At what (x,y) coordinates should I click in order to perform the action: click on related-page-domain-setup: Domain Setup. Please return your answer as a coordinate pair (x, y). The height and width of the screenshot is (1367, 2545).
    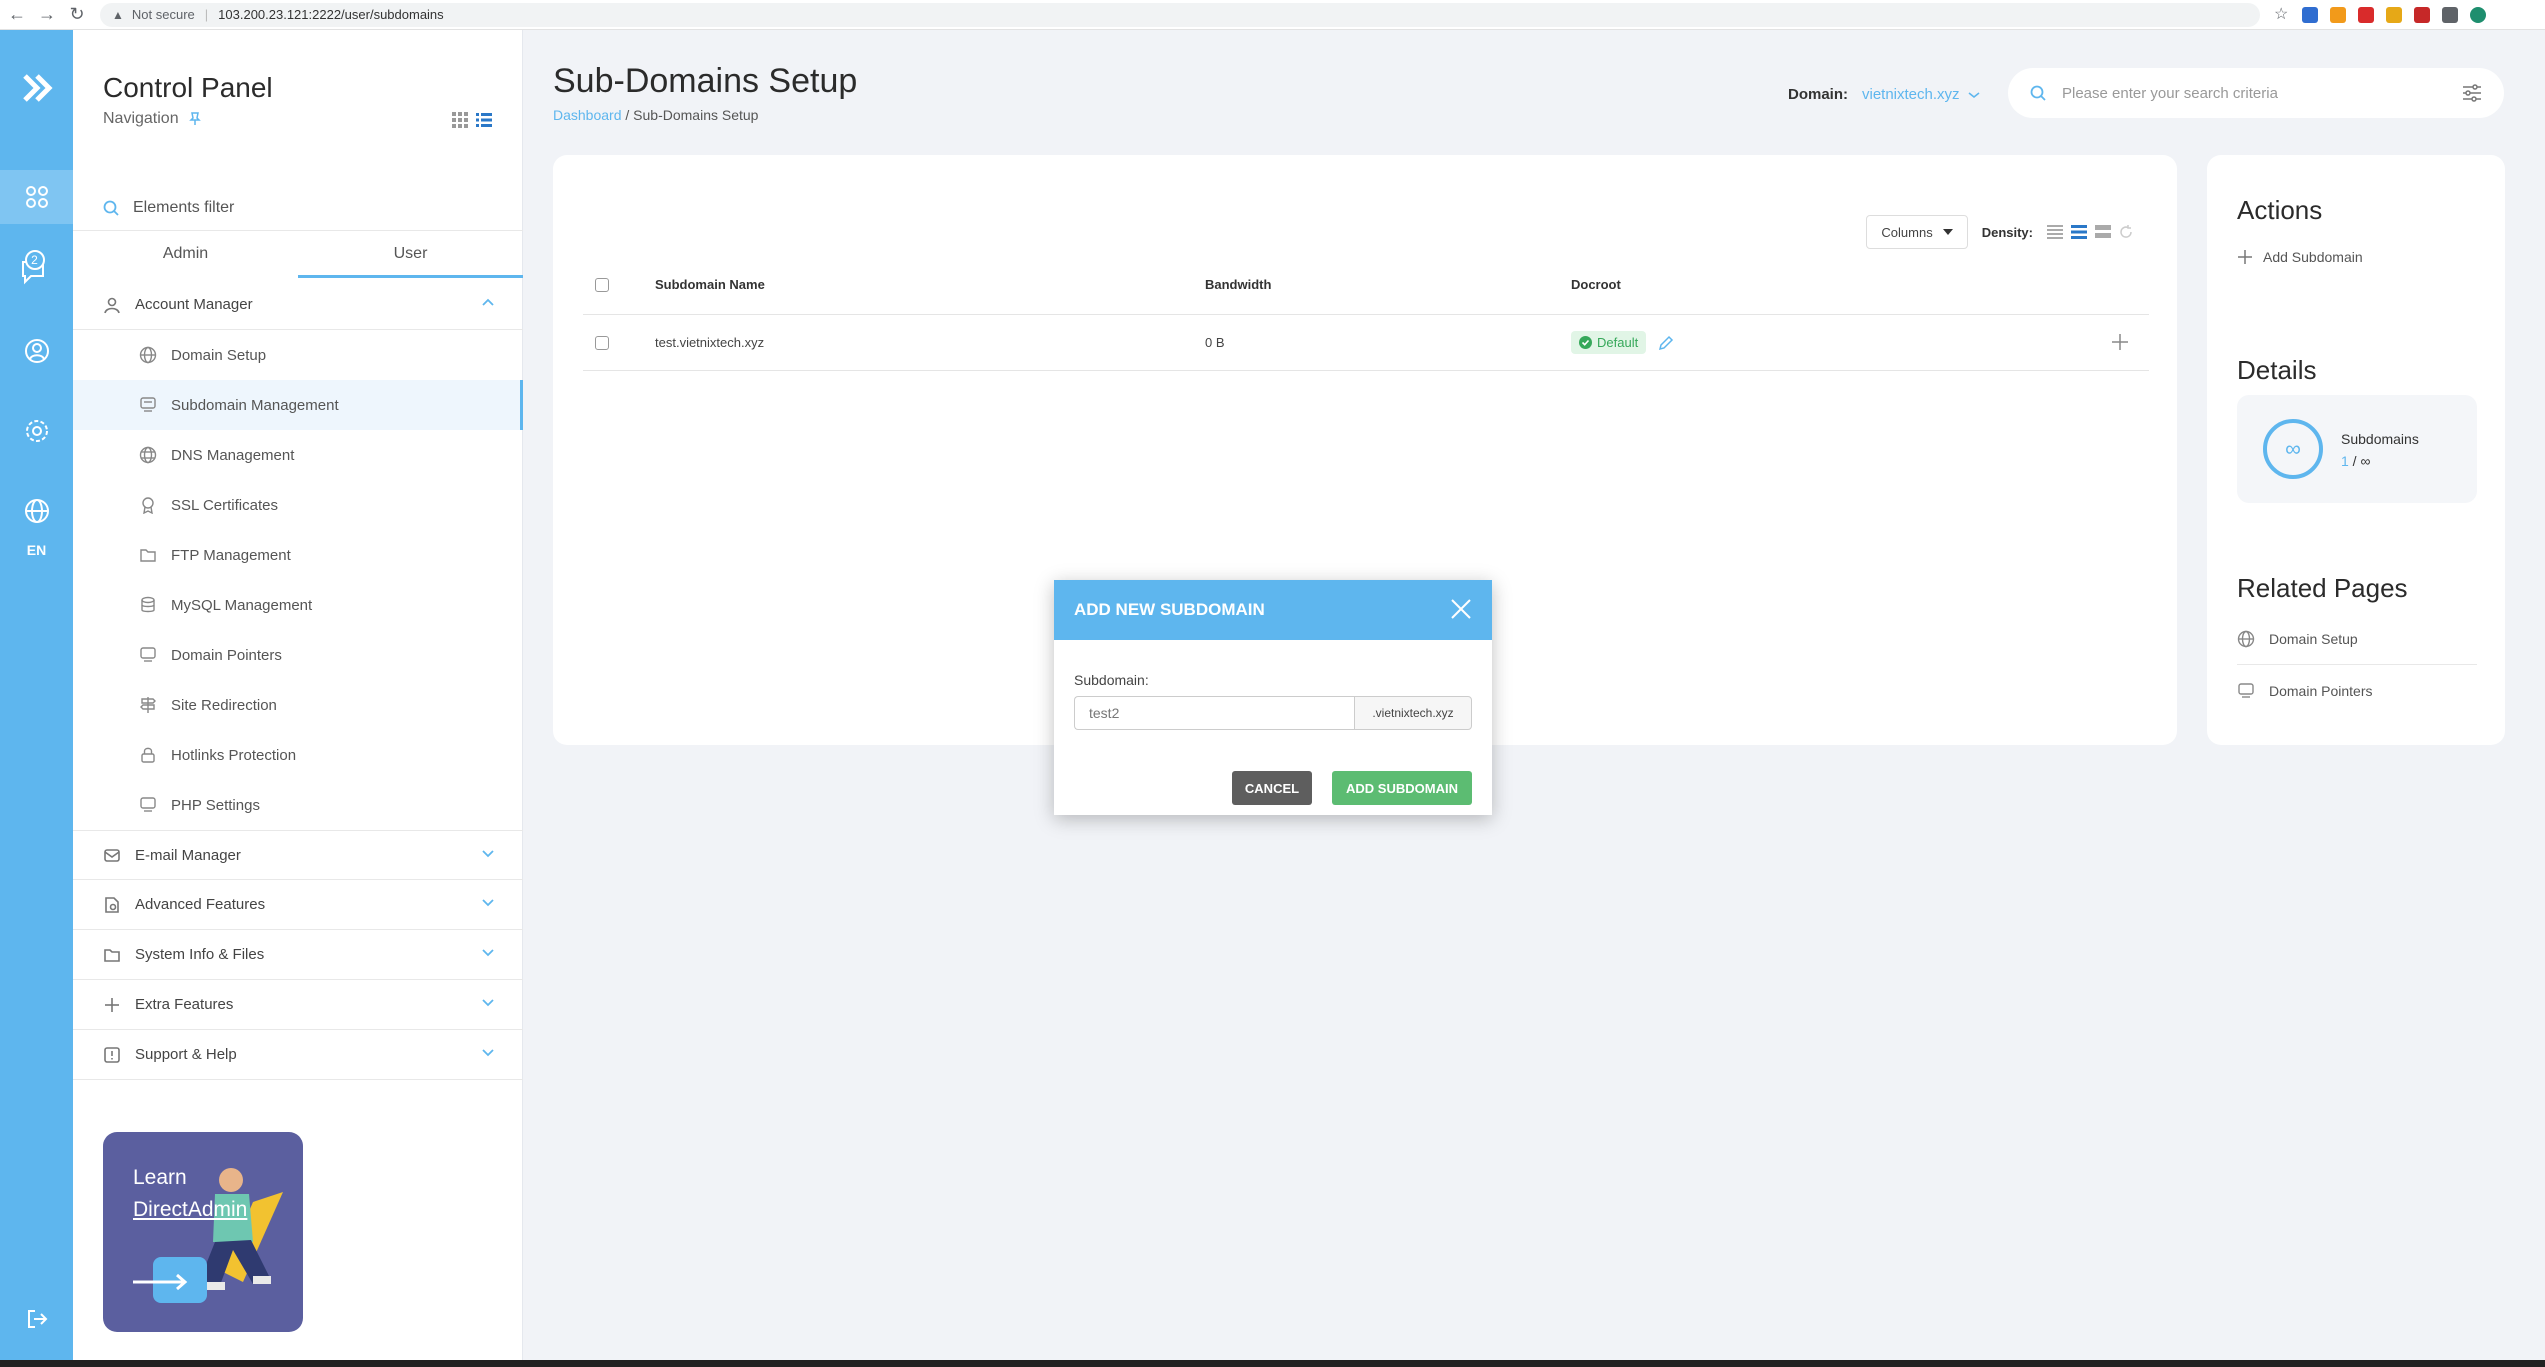
    Looking at the image, I should click on (2357, 639).